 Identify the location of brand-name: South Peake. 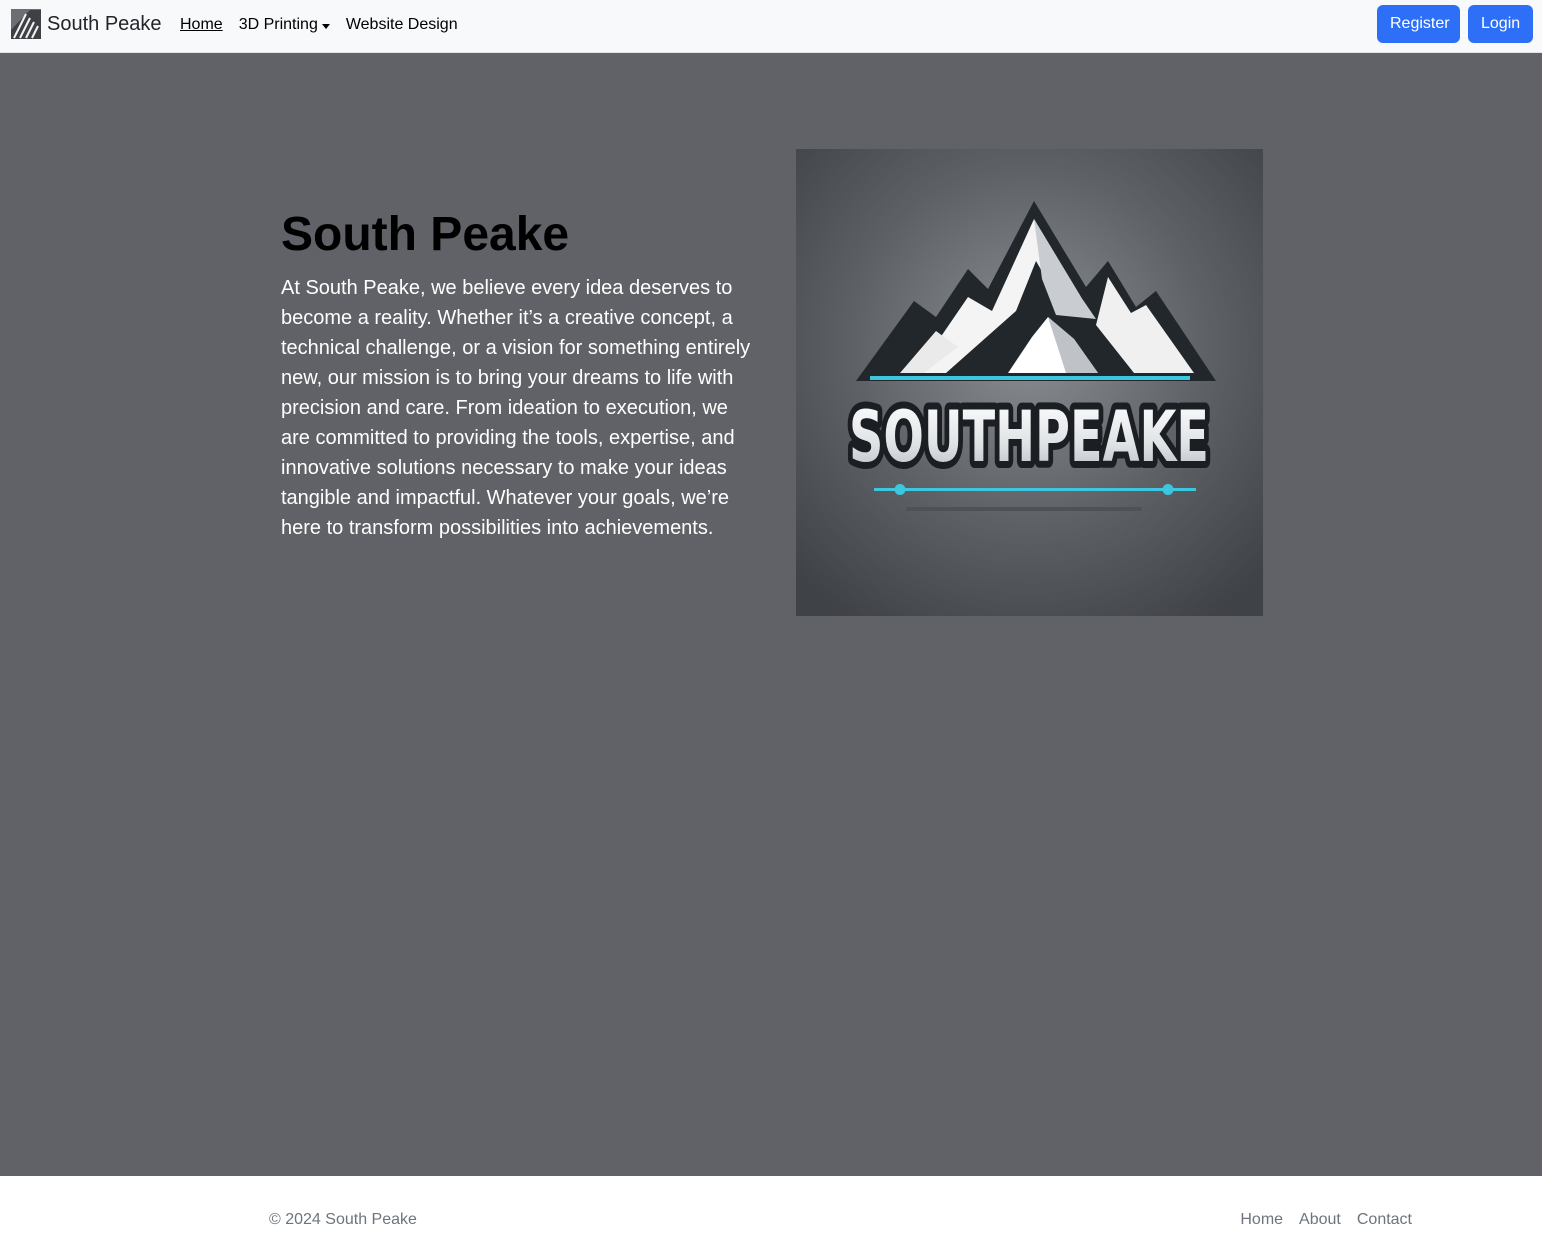
(104, 23).